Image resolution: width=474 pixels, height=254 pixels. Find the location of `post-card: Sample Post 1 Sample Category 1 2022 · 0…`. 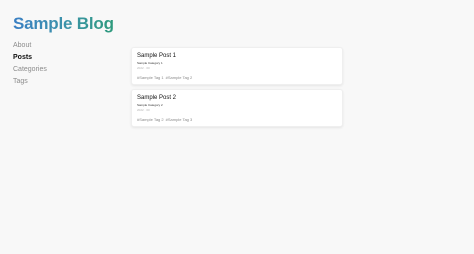

post-card: Sample Post 1 Sample Category 1 2022 · 0… is located at coordinates (237, 66).